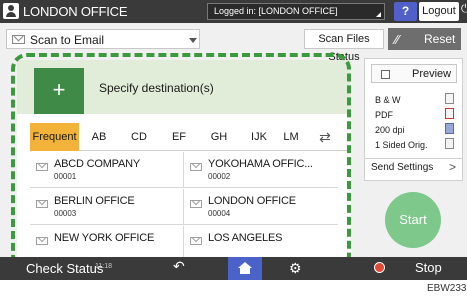 The width and height of the screenshot is (467, 298). What do you see at coordinates (54, 137) in the screenshot?
I see `tab-frequent: Frequent` at bounding box center [54, 137].